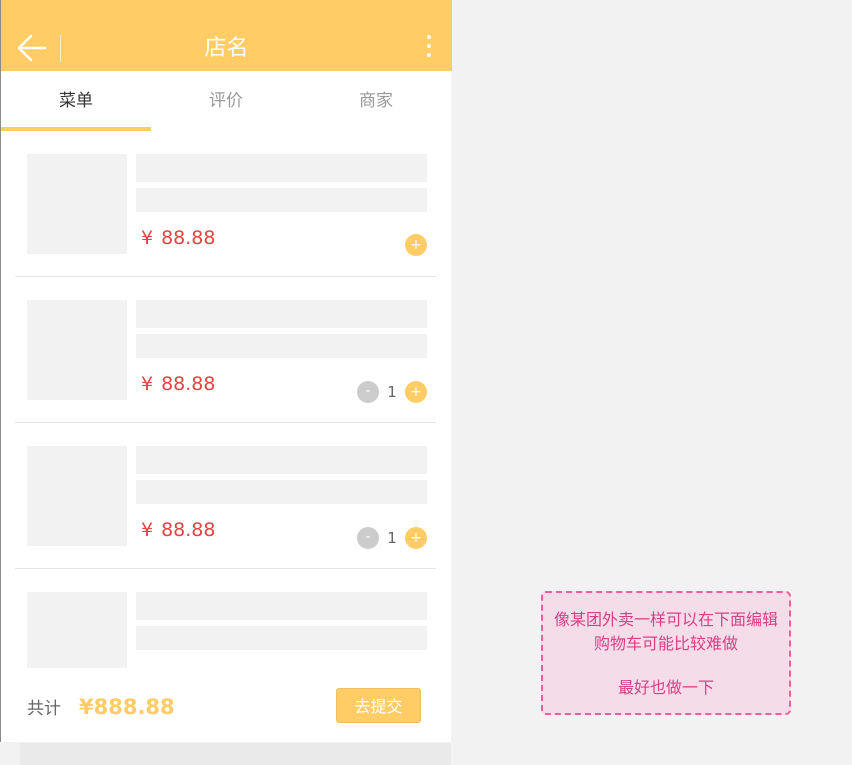 Image resolution: width=852 pixels, height=765 pixels. I want to click on menu-item, so click(225, 619).